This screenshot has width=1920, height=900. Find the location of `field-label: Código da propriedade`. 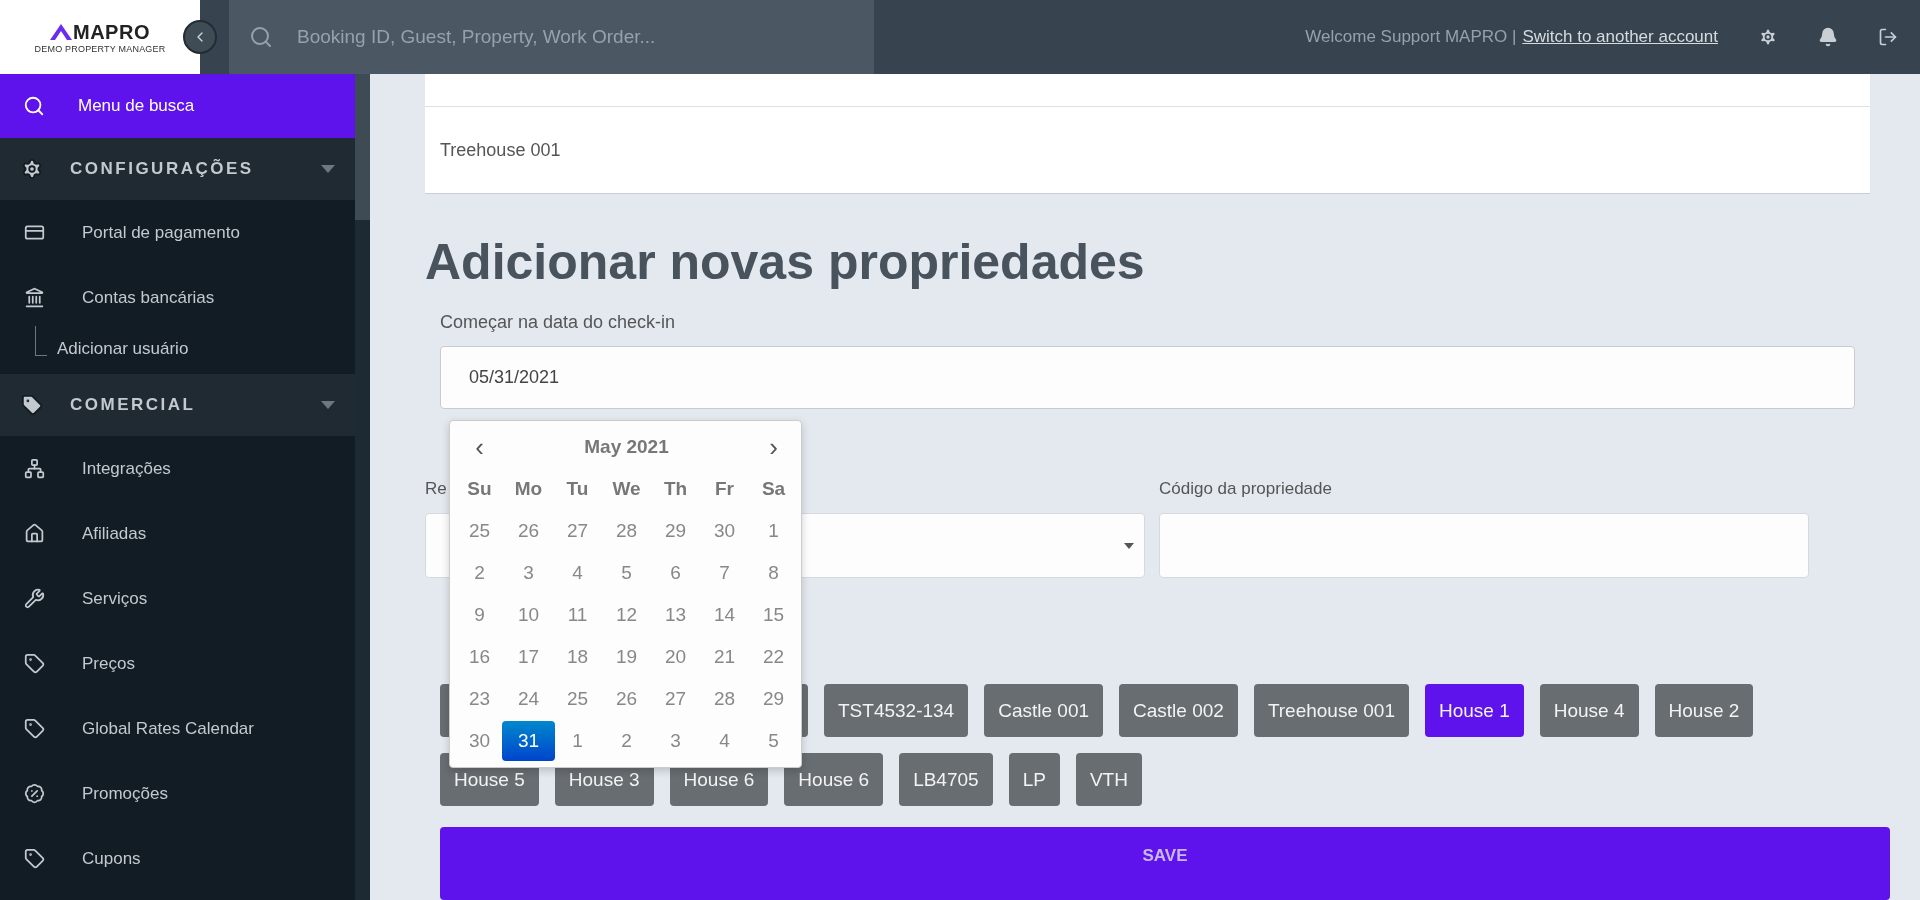

field-label: Código da propriedade is located at coordinates (1245, 489).